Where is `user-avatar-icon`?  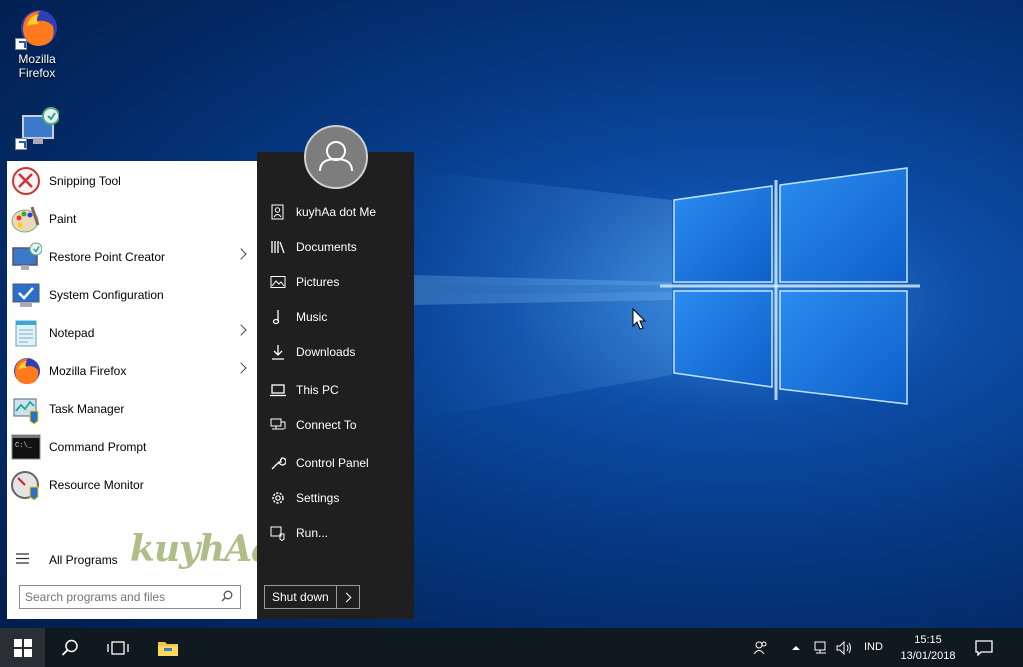
user-avatar-icon is located at coordinates (336, 156).